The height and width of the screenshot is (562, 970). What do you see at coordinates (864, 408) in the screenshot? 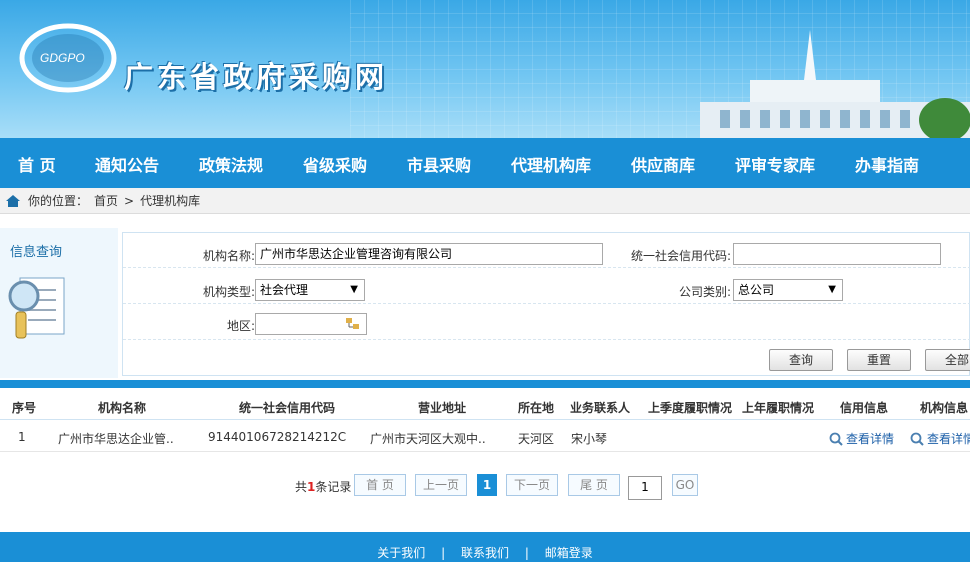
I see `col-credit-info: 信用信息` at bounding box center [864, 408].